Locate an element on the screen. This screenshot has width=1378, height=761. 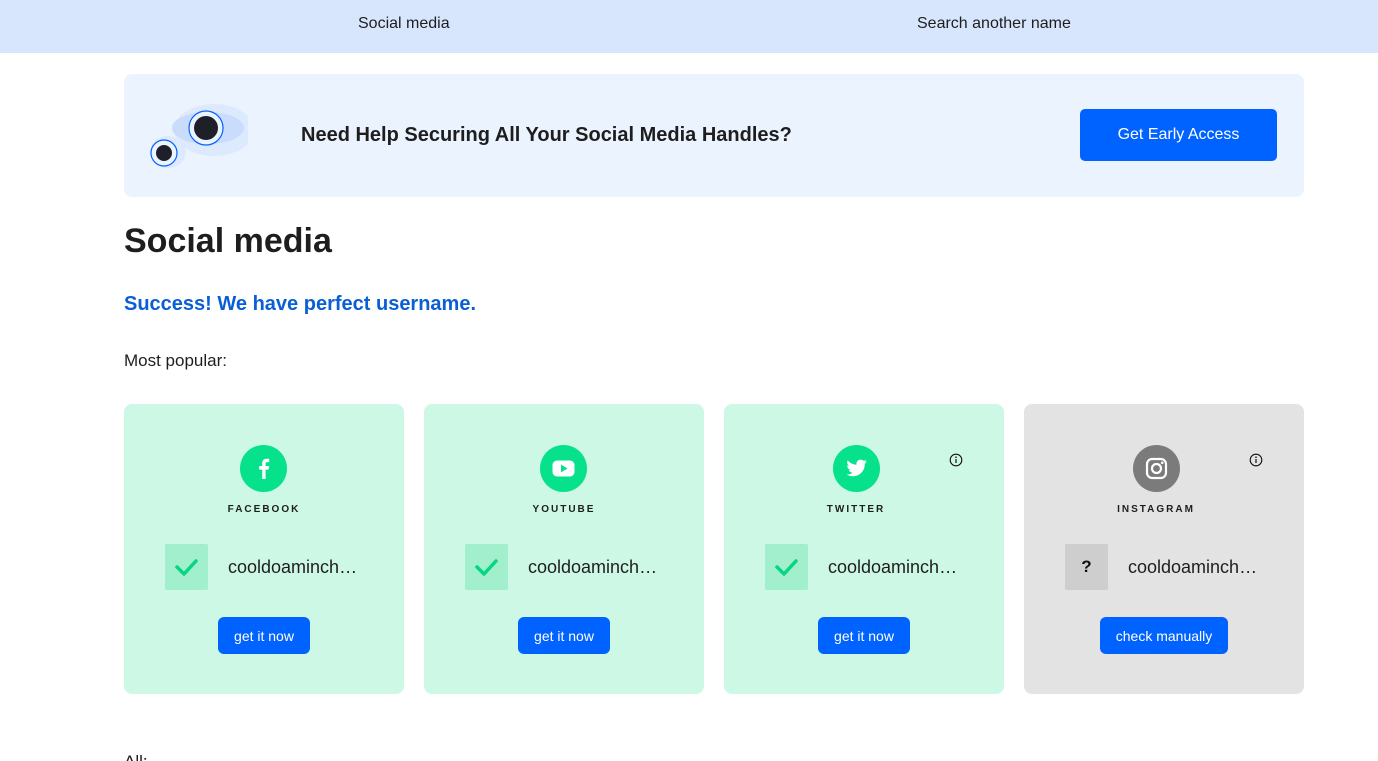
platform-name: INSTAGRAM is located at coordinates (1156, 509).